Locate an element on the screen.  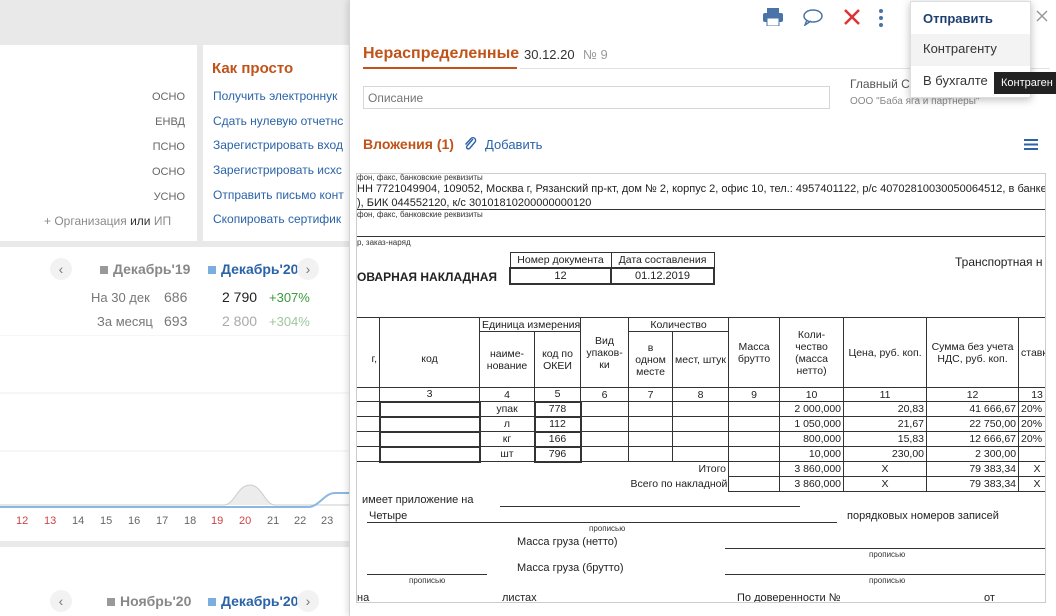
simple-link: Скопировать сертифик is located at coordinates (281, 219).